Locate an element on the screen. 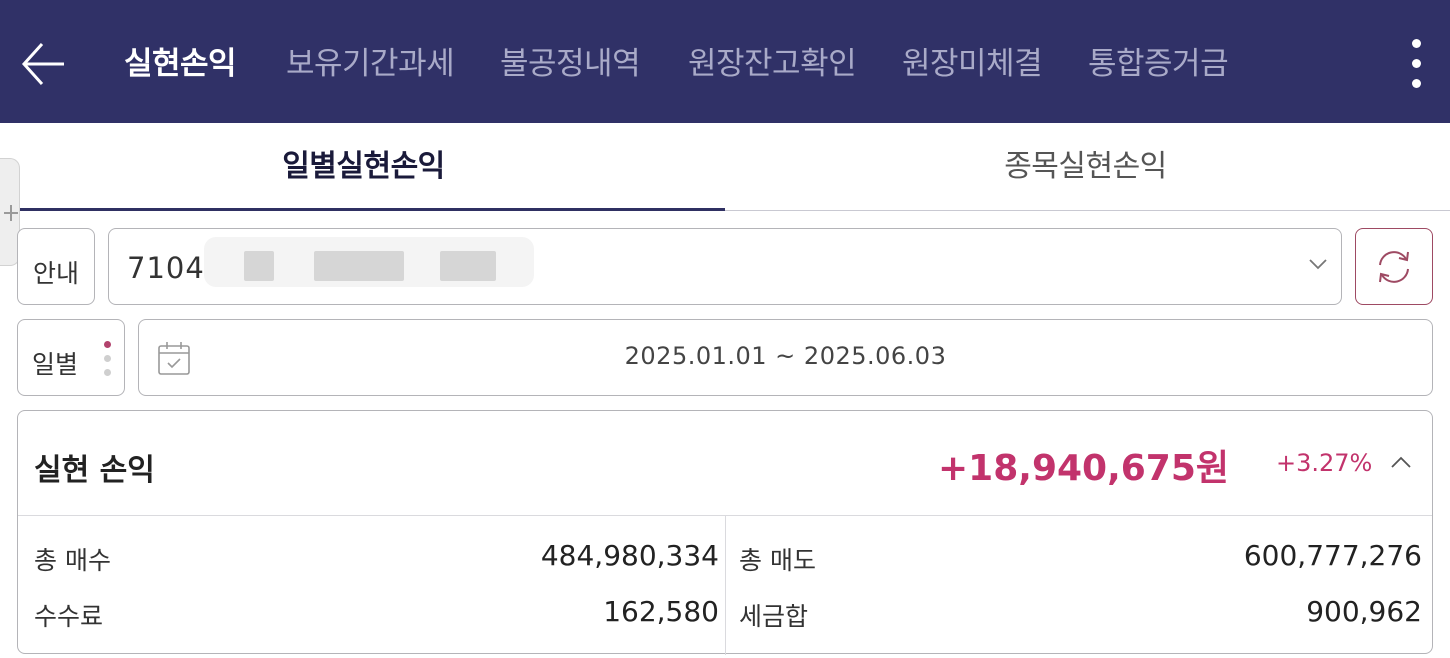 This screenshot has width=1450, height=658. tab-integrated-margin: 통합증거금 is located at coordinates (1158, 64).